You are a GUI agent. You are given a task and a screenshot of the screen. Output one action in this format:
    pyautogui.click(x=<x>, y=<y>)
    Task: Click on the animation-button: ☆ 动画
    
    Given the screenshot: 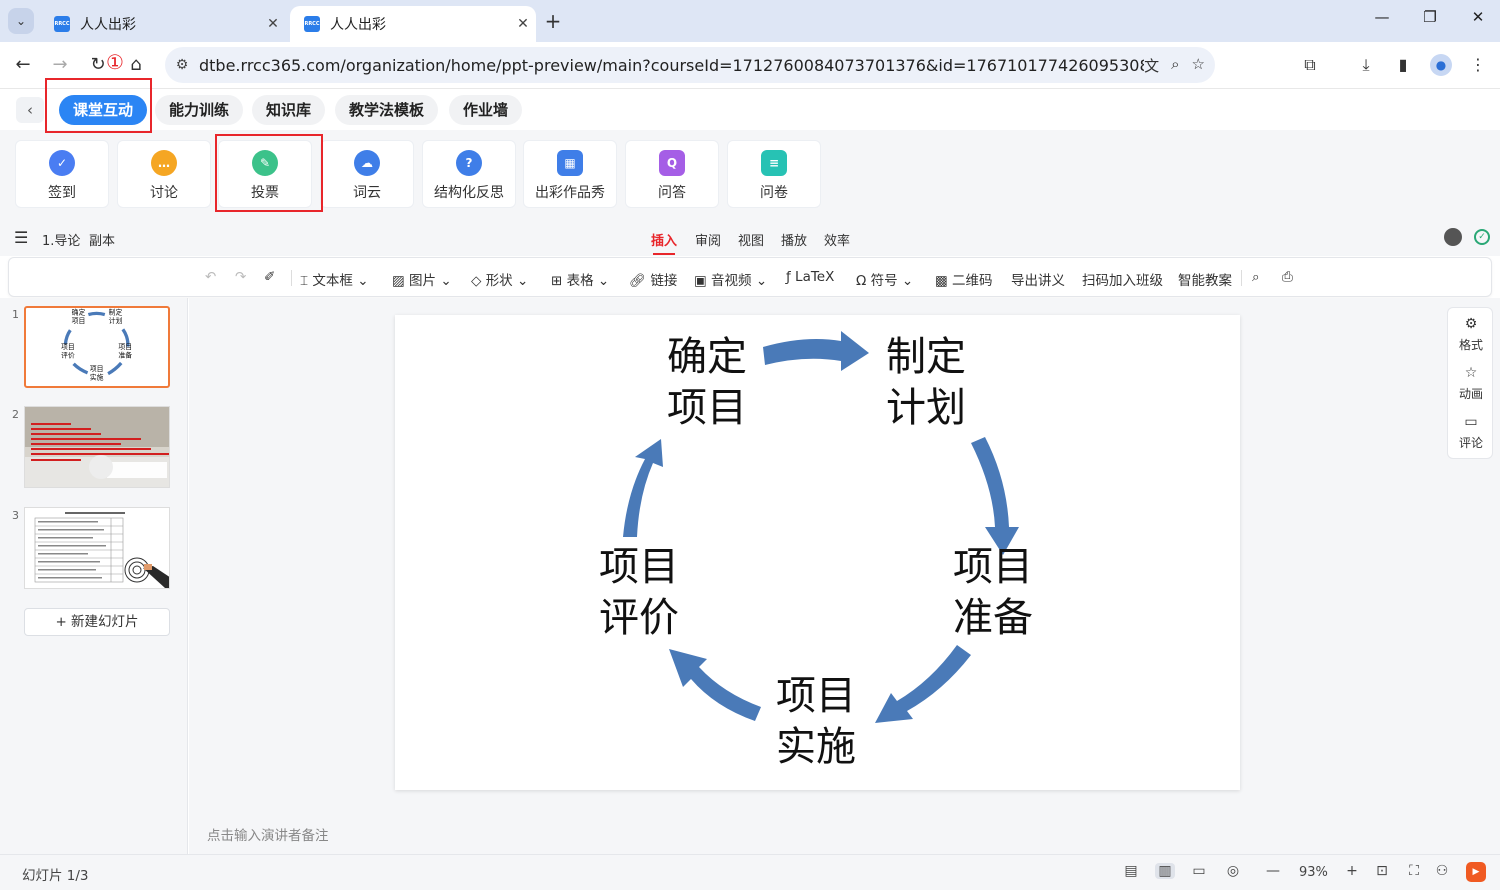 What is the action you would take?
    pyautogui.click(x=1471, y=383)
    